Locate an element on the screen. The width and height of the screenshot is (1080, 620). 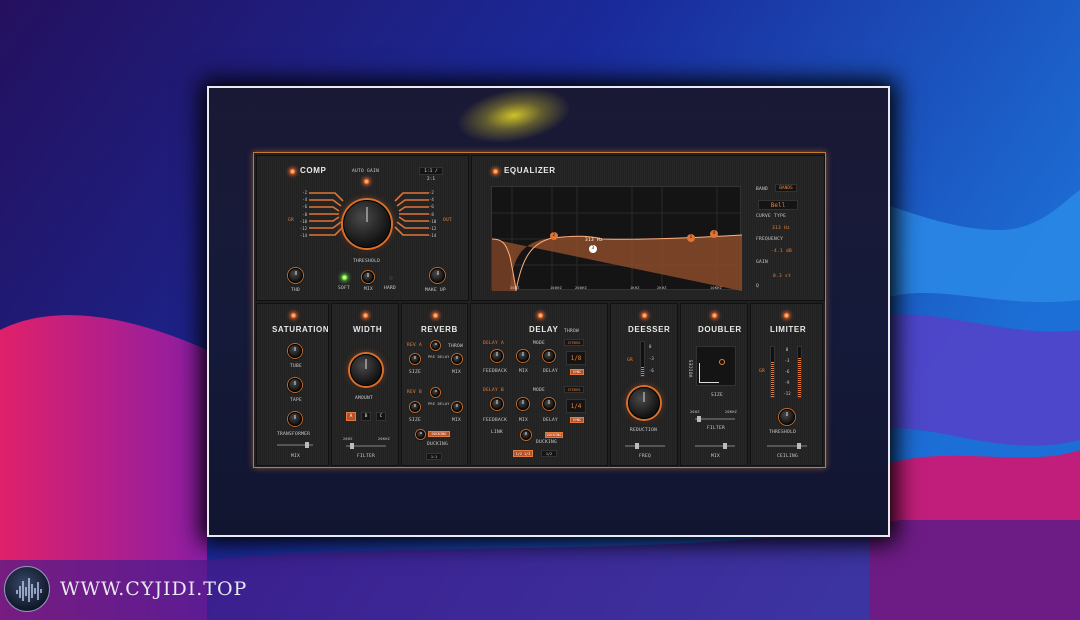
delay-a-sync-tag: SYNC is located at coordinates (577, 372).